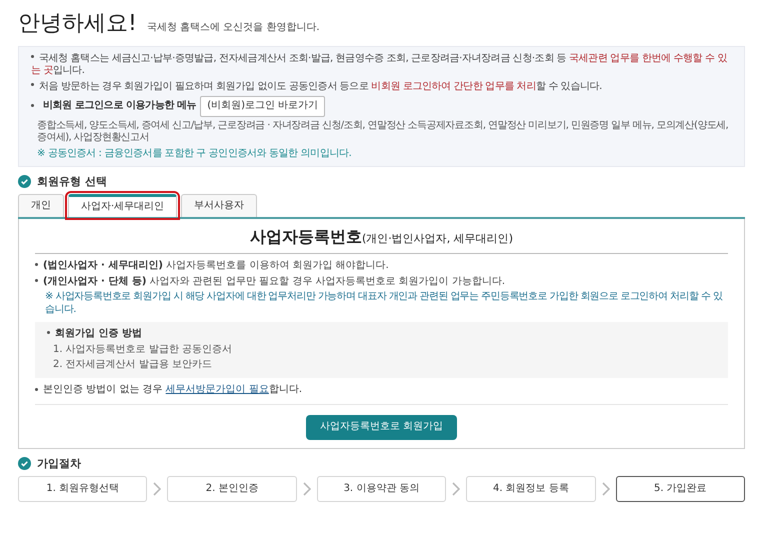 This screenshot has width=763, height=539. What do you see at coordinates (133, 365) in the screenshot?
I see `auth-method: 2. 전자세금계산서 발급용 보안카드` at bounding box center [133, 365].